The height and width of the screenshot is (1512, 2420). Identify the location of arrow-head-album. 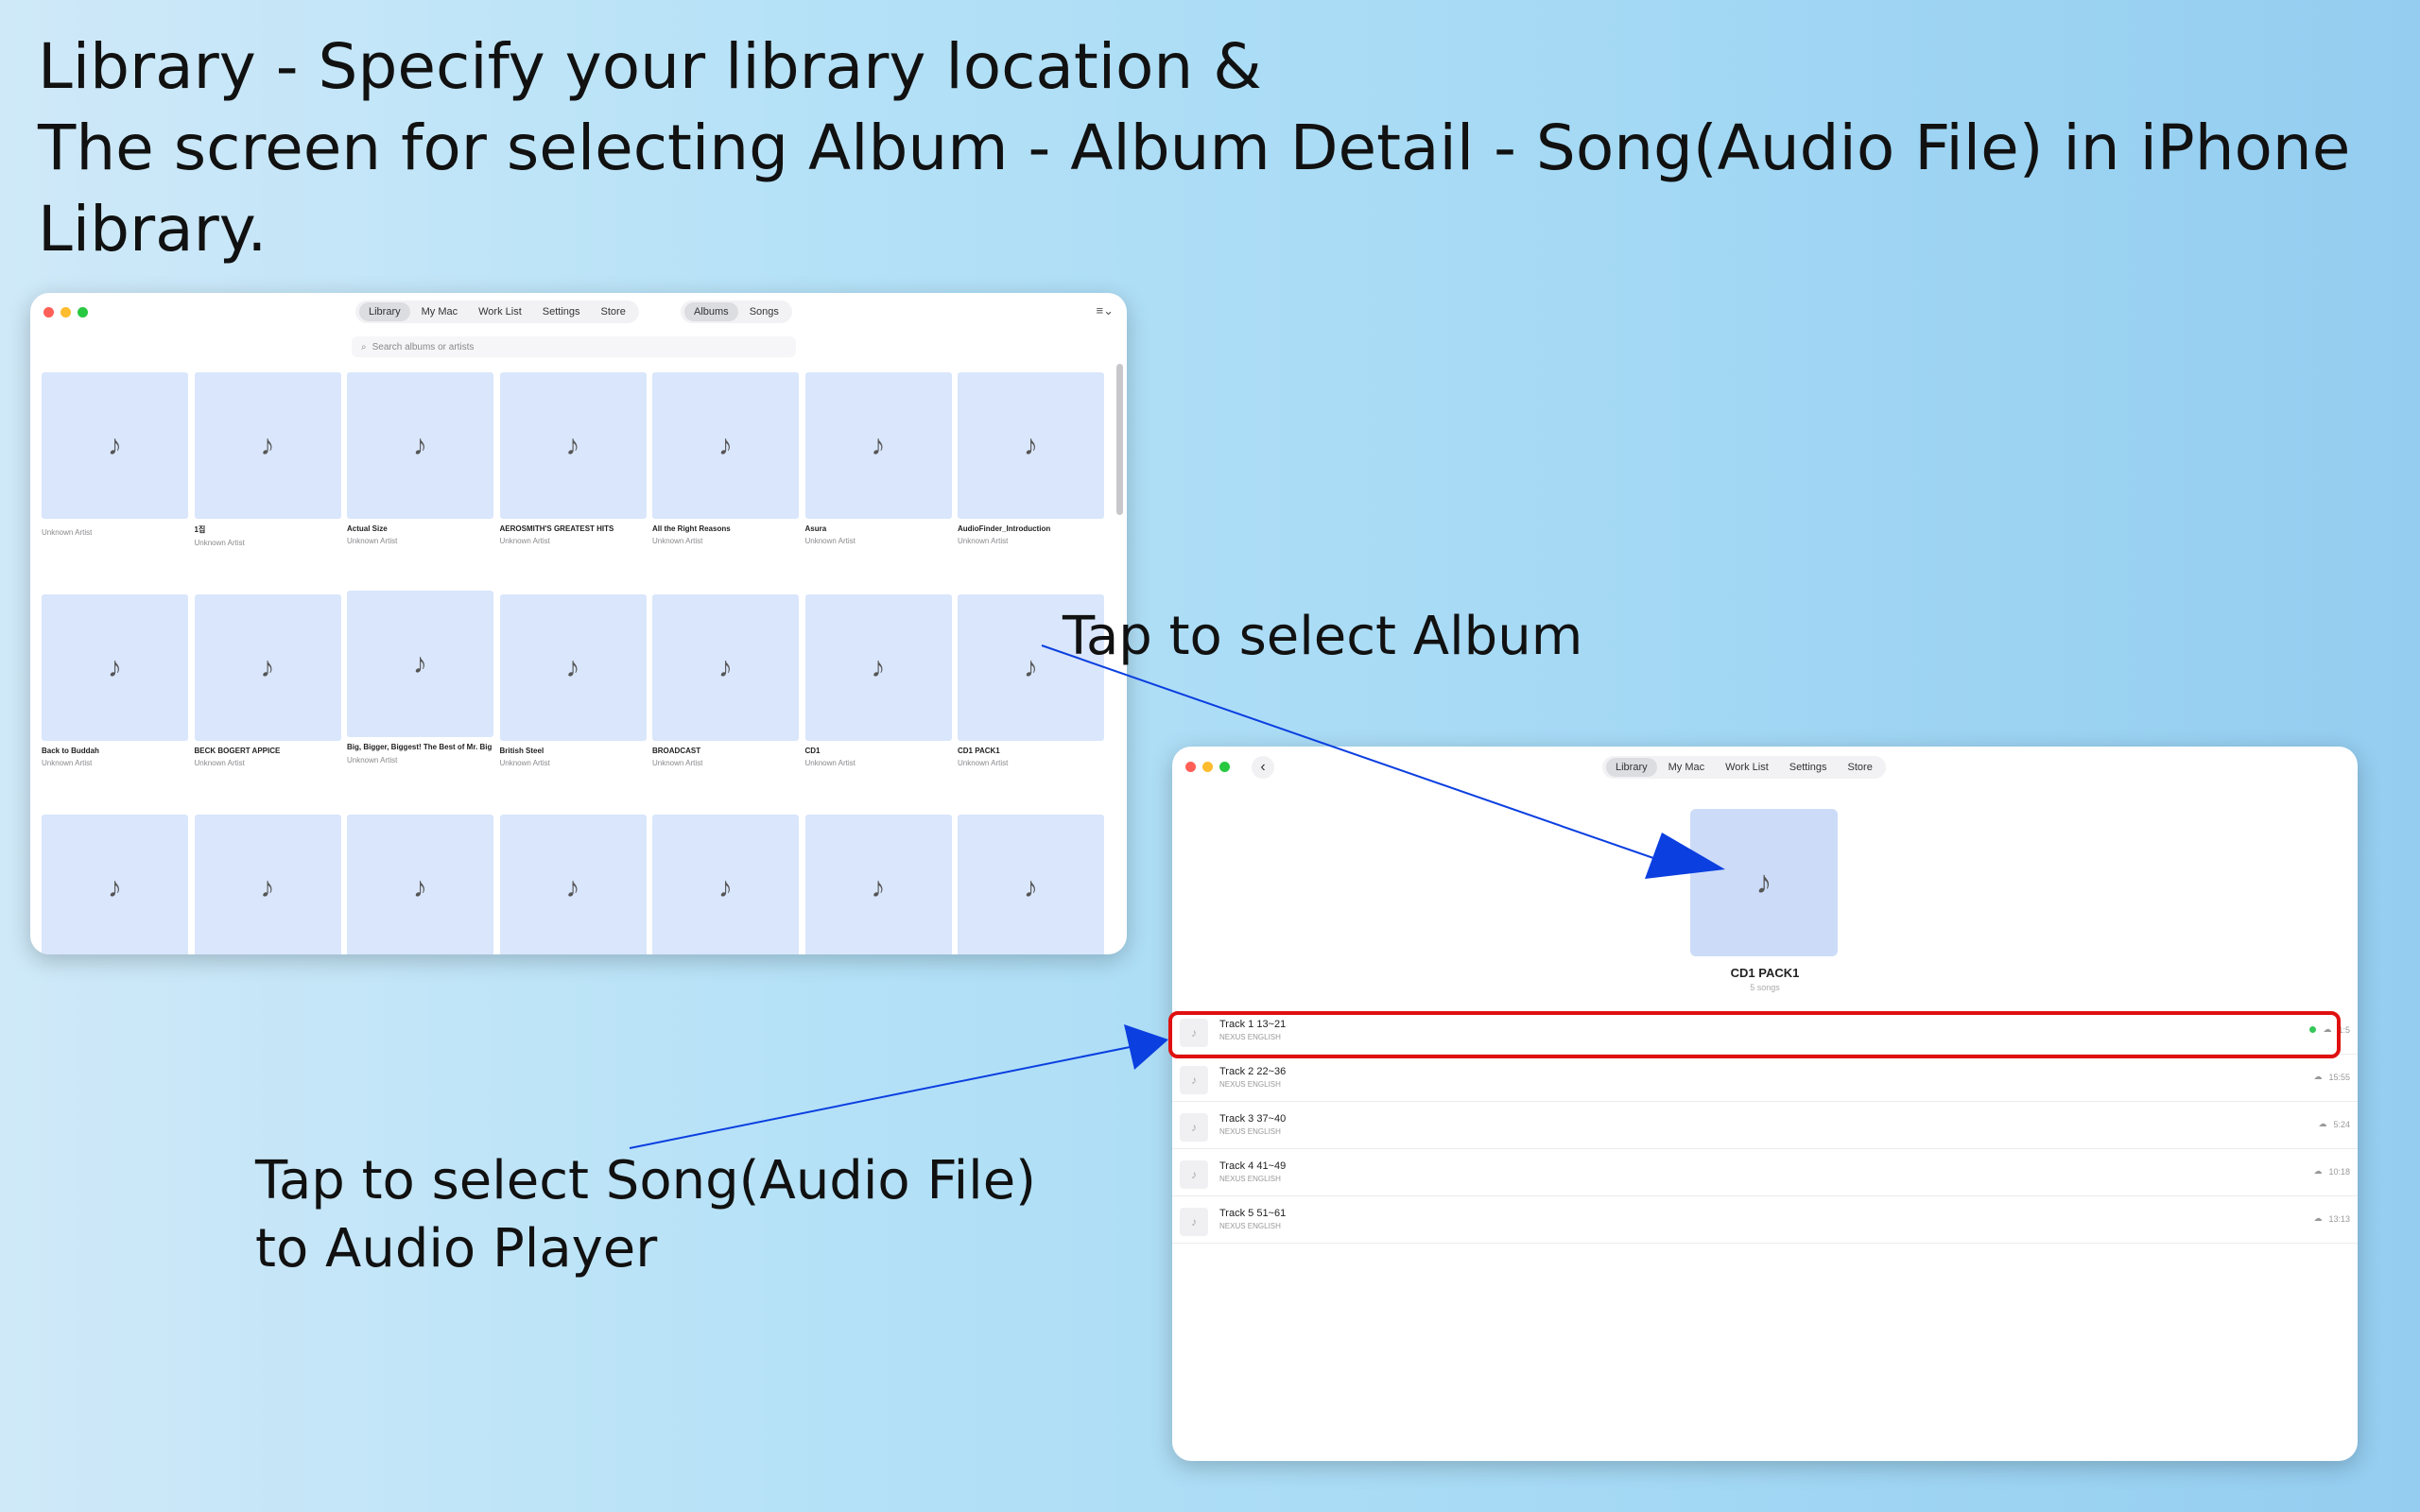
(1685, 856).